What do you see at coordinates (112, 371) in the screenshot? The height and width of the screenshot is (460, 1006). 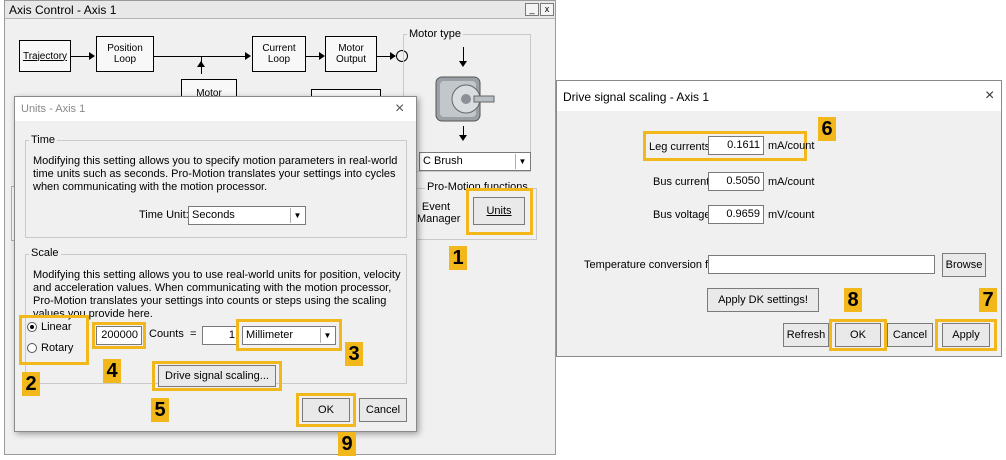 I see `callout-4: 4` at bounding box center [112, 371].